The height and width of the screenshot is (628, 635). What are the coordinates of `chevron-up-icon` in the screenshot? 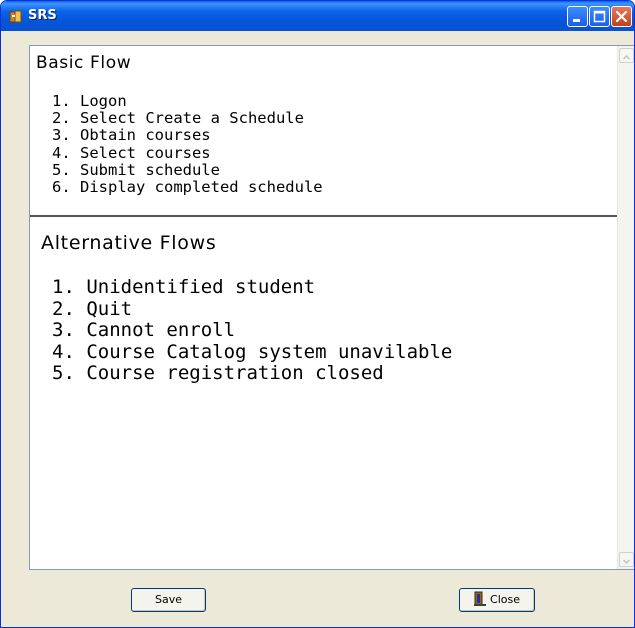 It's located at (626, 57).